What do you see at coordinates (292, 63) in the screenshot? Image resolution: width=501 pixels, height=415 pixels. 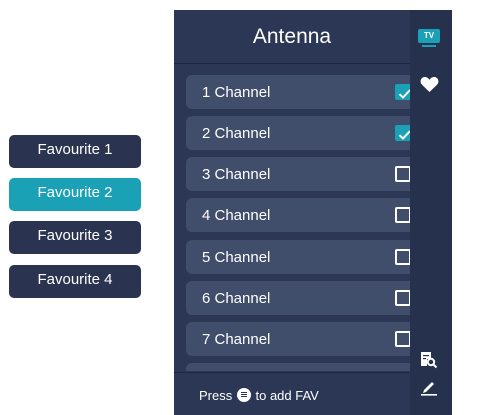 I see `title-divider` at bounding box center [292, 63].